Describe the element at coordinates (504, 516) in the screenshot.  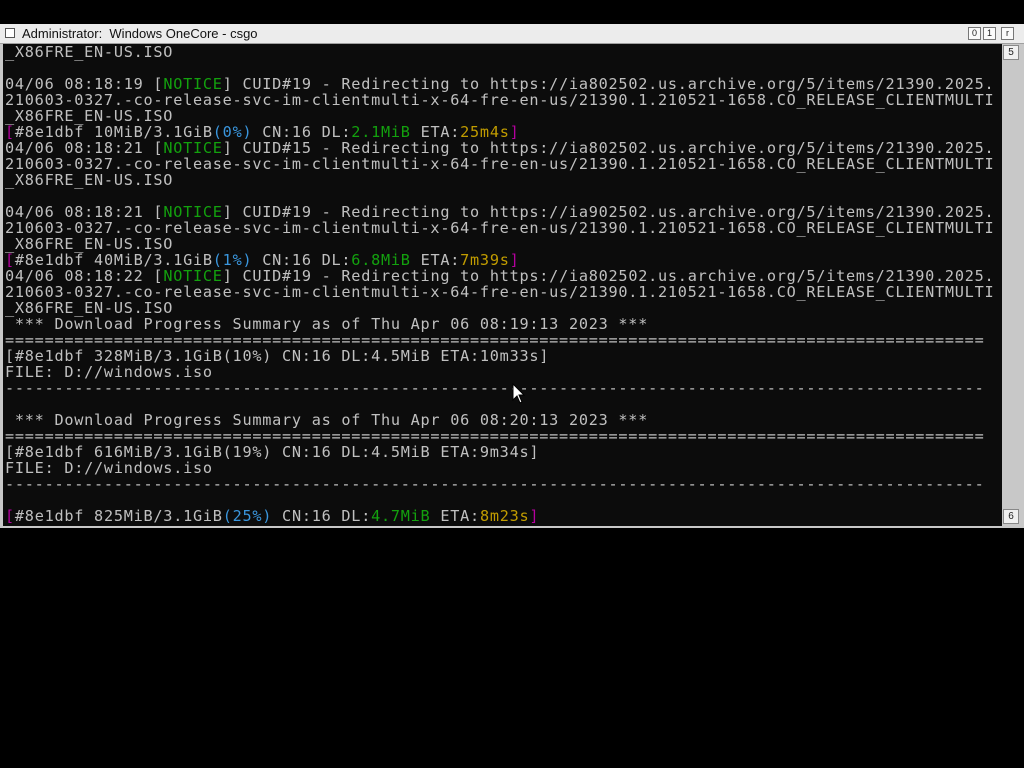
I see `console-text: 8m23s` at that location.